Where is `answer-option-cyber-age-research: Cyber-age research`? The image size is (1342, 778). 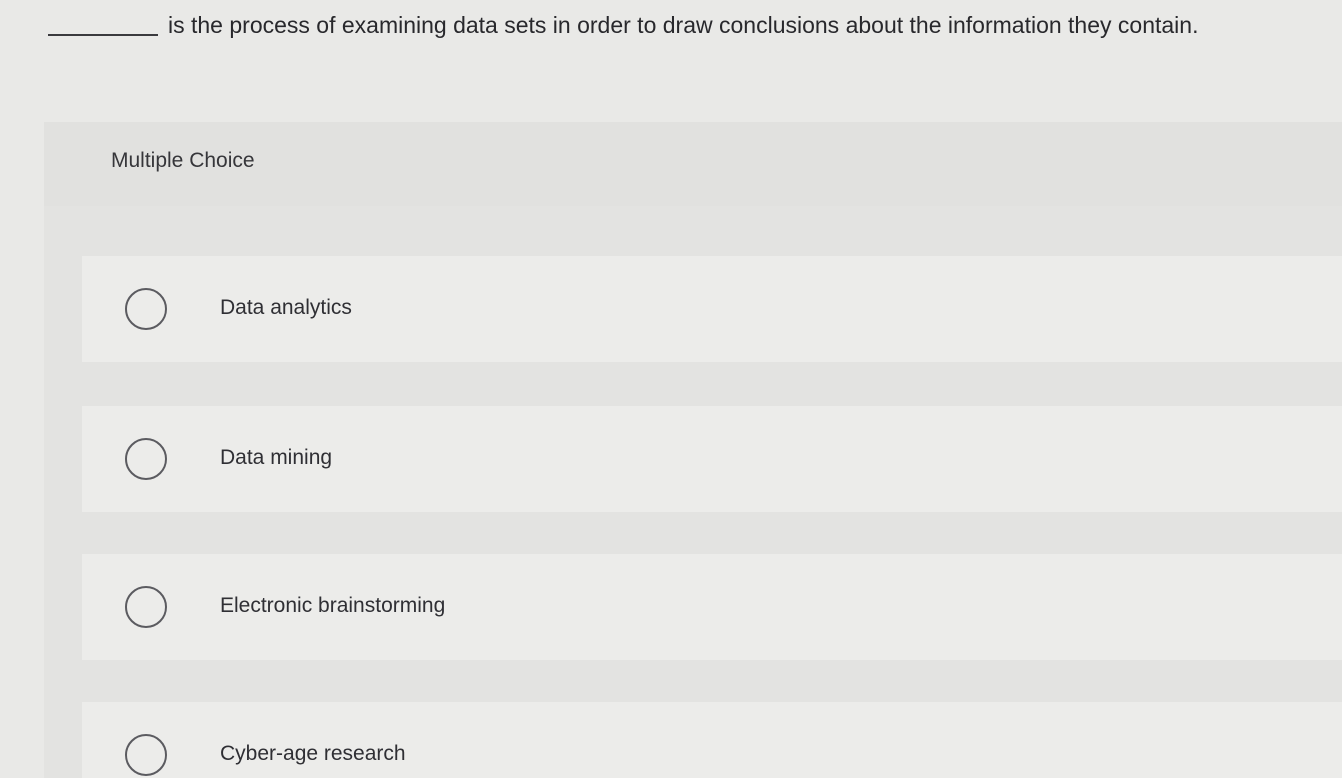
answer-option-cyber-age-research: Cyber-age research is located at coordinates (712, 740).